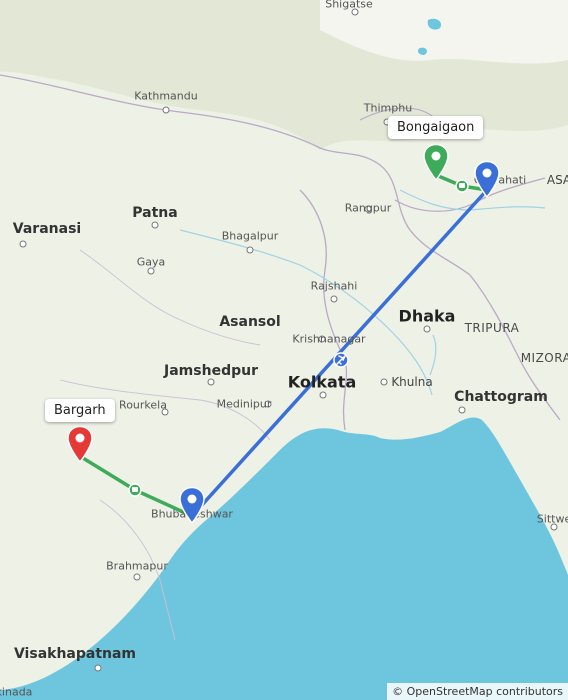  What do you see at coordinates (250, 236) in the screenshot?
I see `place-label-bhagalpur: Bhagalpur` at bounding box center [250, 236].